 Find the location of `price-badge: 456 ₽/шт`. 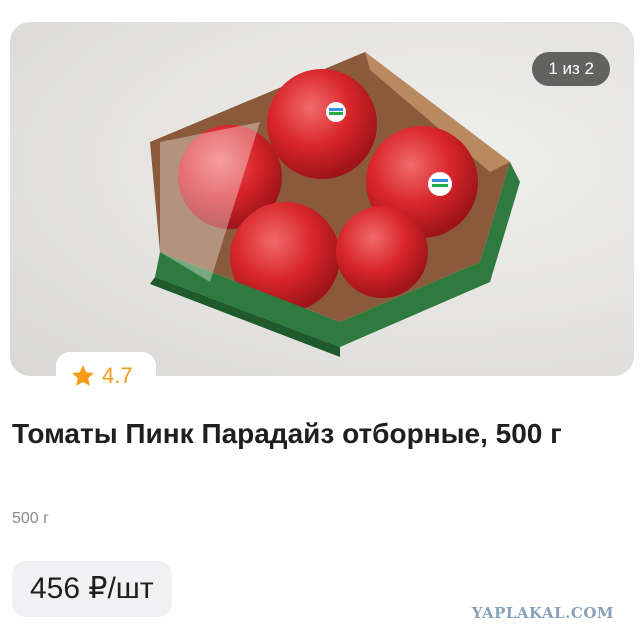

price-badge: 456 ₽/шт is located at coordinates (92, 589).